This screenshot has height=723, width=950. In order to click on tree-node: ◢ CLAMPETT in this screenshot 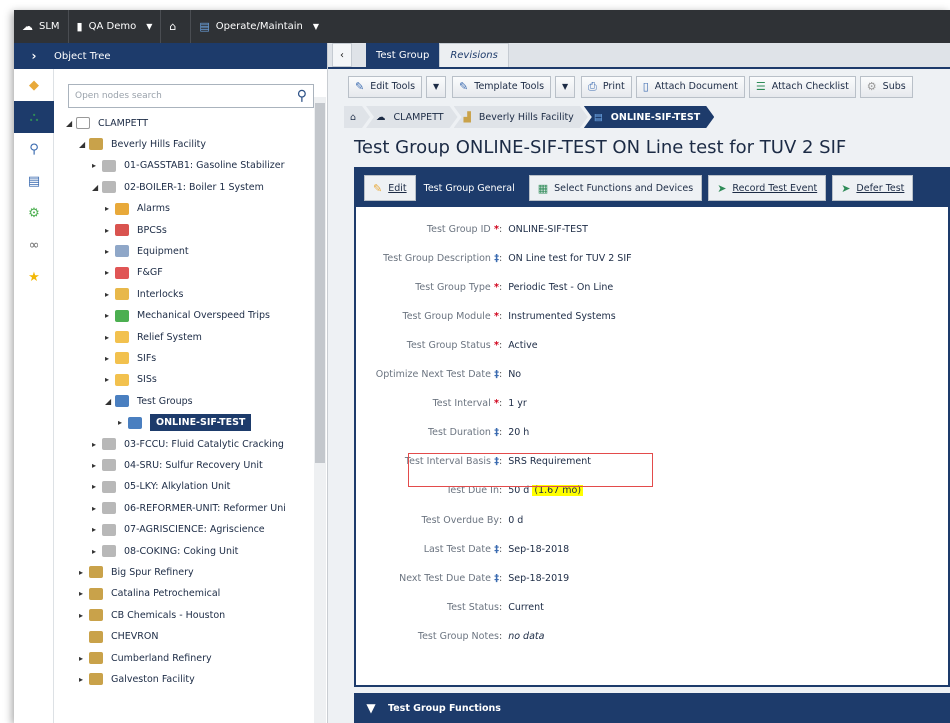, I will do `click(107, 123)`.